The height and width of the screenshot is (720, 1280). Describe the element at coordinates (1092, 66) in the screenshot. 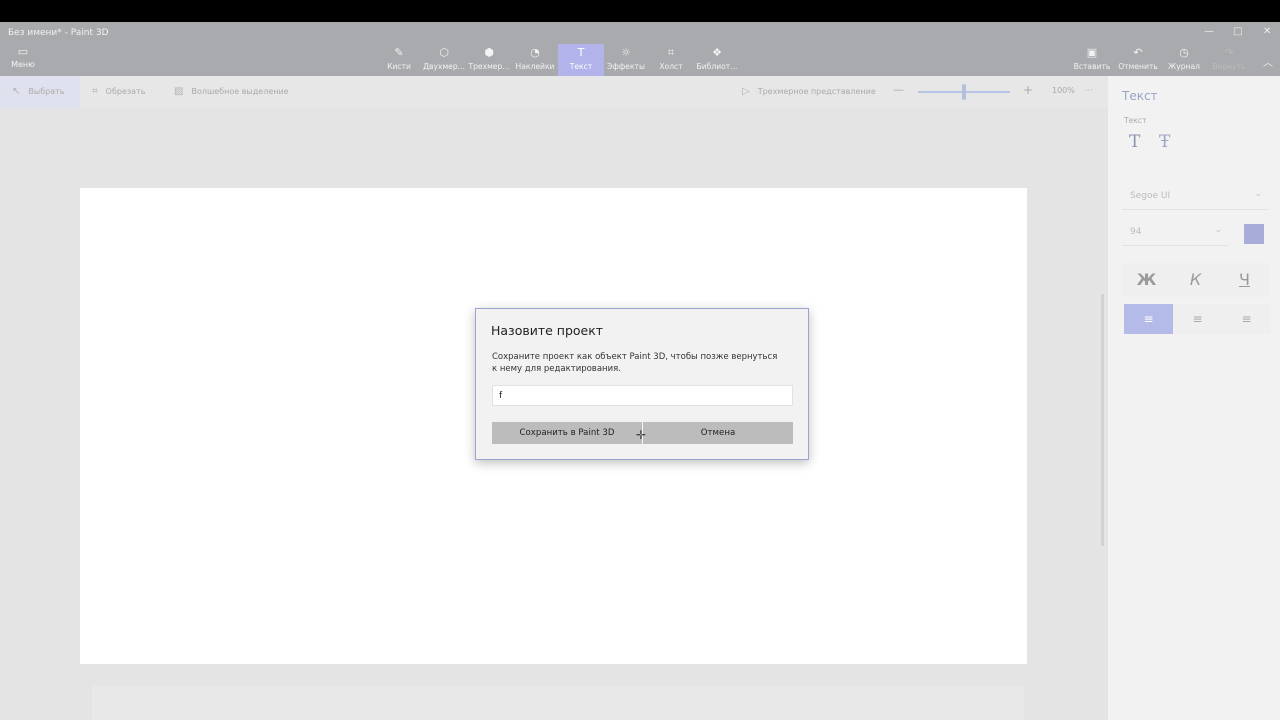

I see `tool-label: Вставить` at that location.